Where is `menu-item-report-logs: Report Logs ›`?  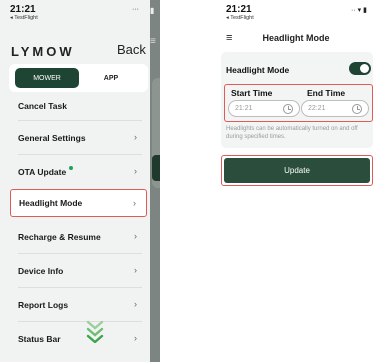 menu-item-report-logs: Report Logs › is located at coordinates (78, 305).